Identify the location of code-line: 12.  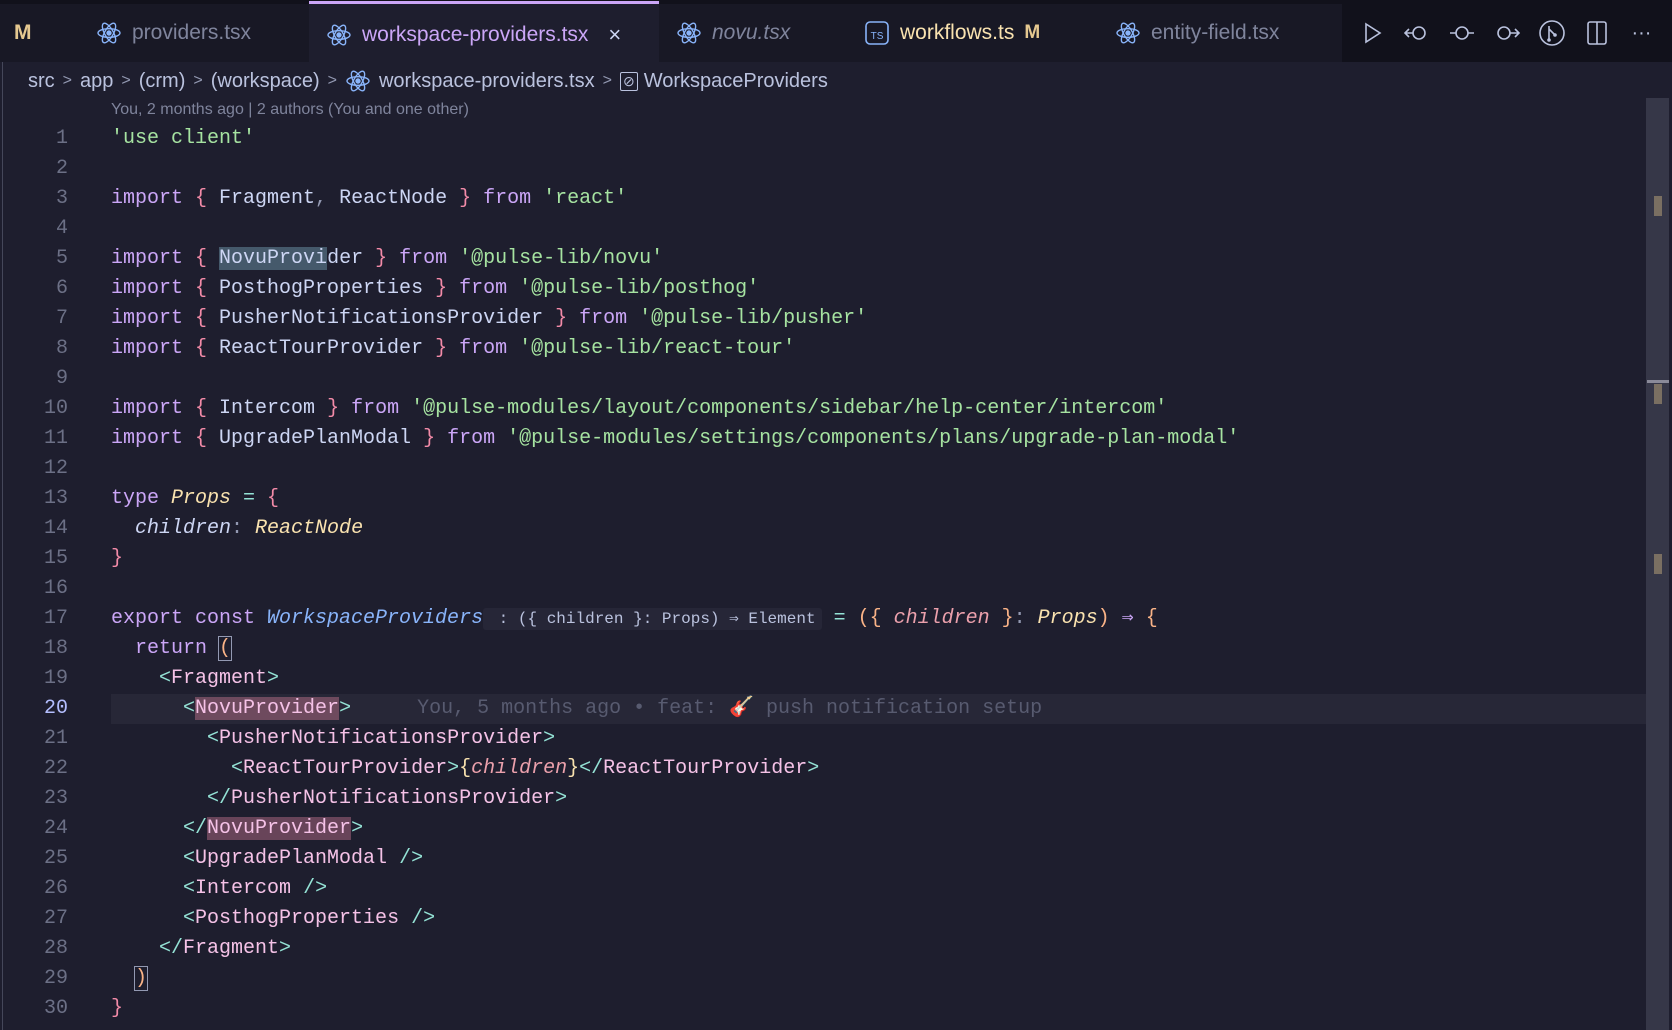
(823, 469).